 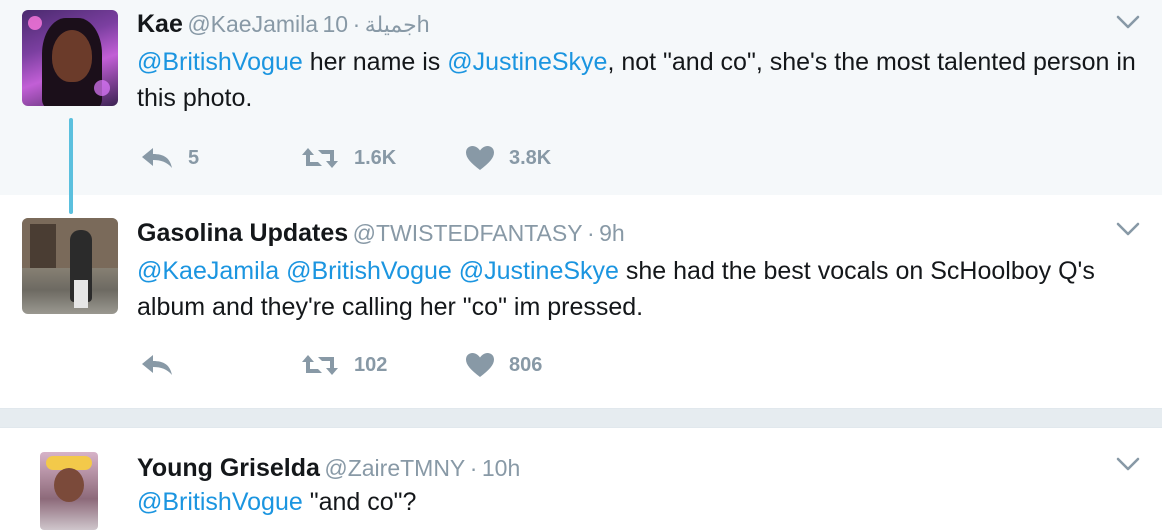 I want to click on timestamp: 9h, so click(x=612, y=233).